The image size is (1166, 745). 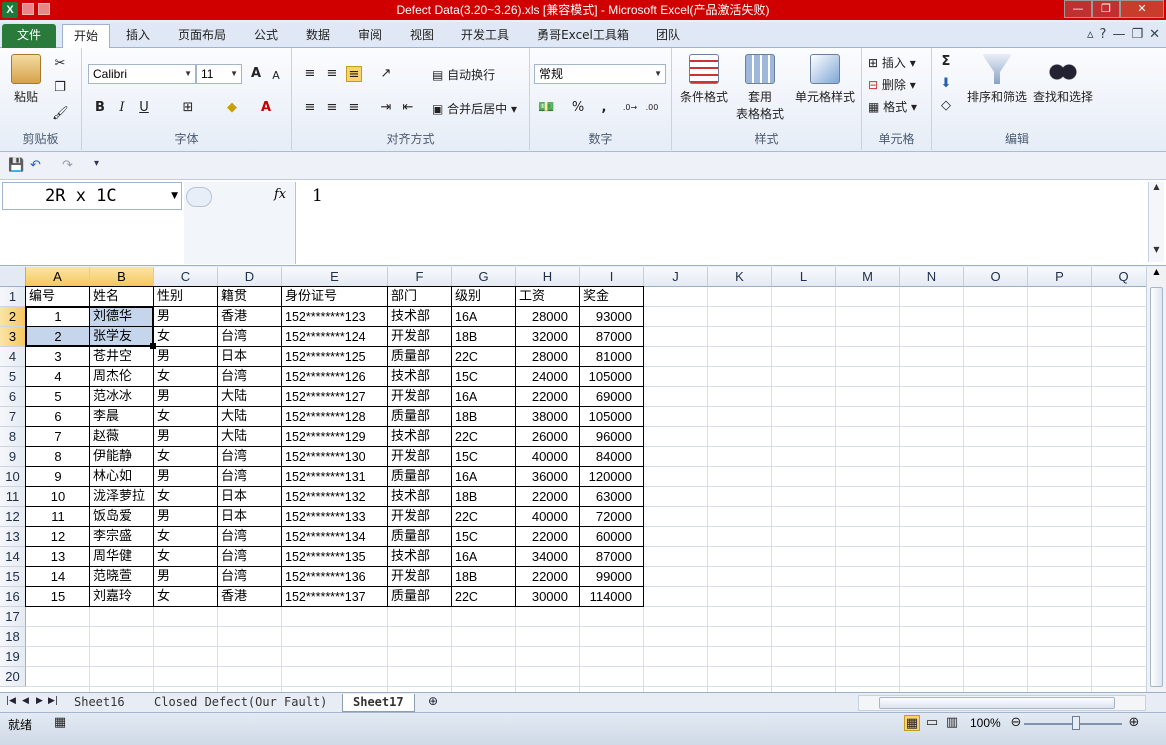 What do you see at coordinates (612, 537) in the screenshot?
I see `table-cell: 60000` at bounding box center [612, 537].